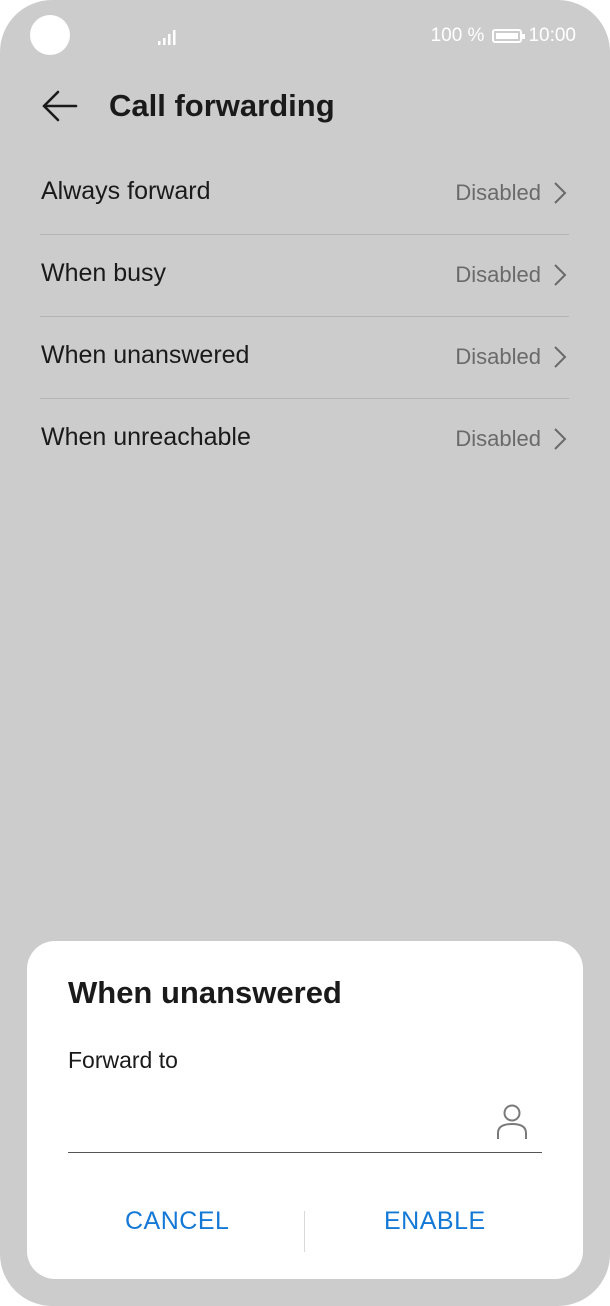 This screenshot has width=610, height=1306. I want to click on contact-person-icon, so click(512, 1122).